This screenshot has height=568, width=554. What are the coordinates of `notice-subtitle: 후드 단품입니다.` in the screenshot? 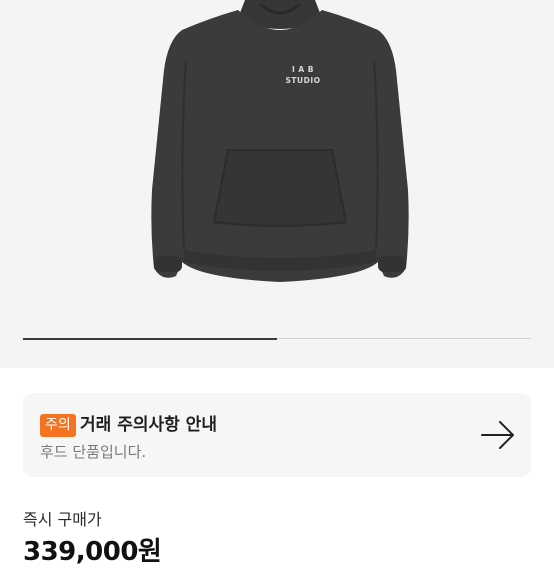 It's located at (93, 452).